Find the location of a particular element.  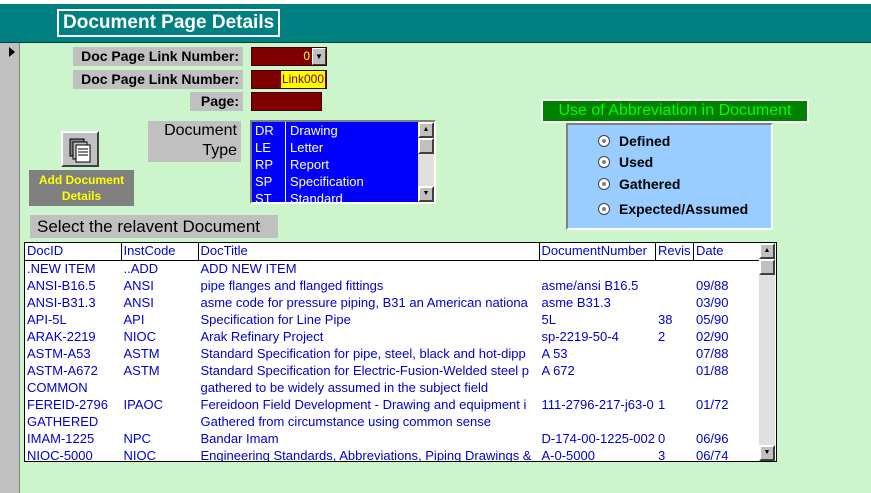

table-cell: ANSI-B16.5 is located at coordinates (73, 285).